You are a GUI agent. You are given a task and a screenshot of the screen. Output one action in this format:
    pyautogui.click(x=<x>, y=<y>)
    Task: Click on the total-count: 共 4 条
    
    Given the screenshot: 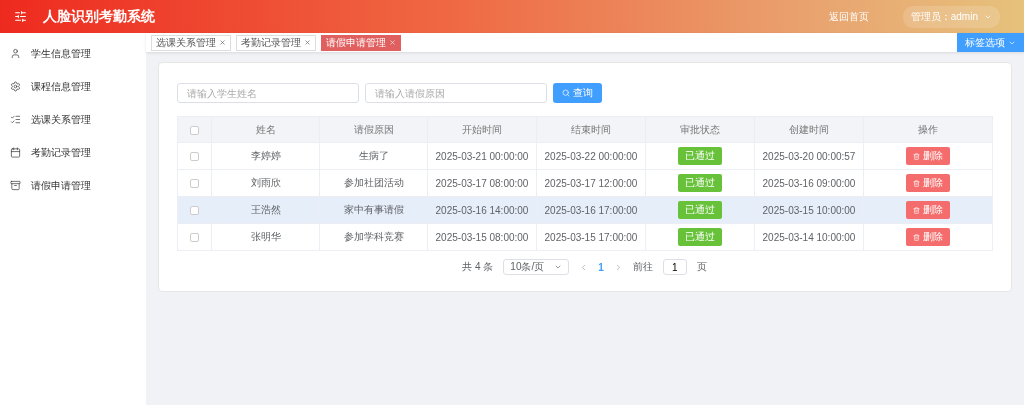 What is the action you would take?
    pyautogui.click(x=478, y=267)
    